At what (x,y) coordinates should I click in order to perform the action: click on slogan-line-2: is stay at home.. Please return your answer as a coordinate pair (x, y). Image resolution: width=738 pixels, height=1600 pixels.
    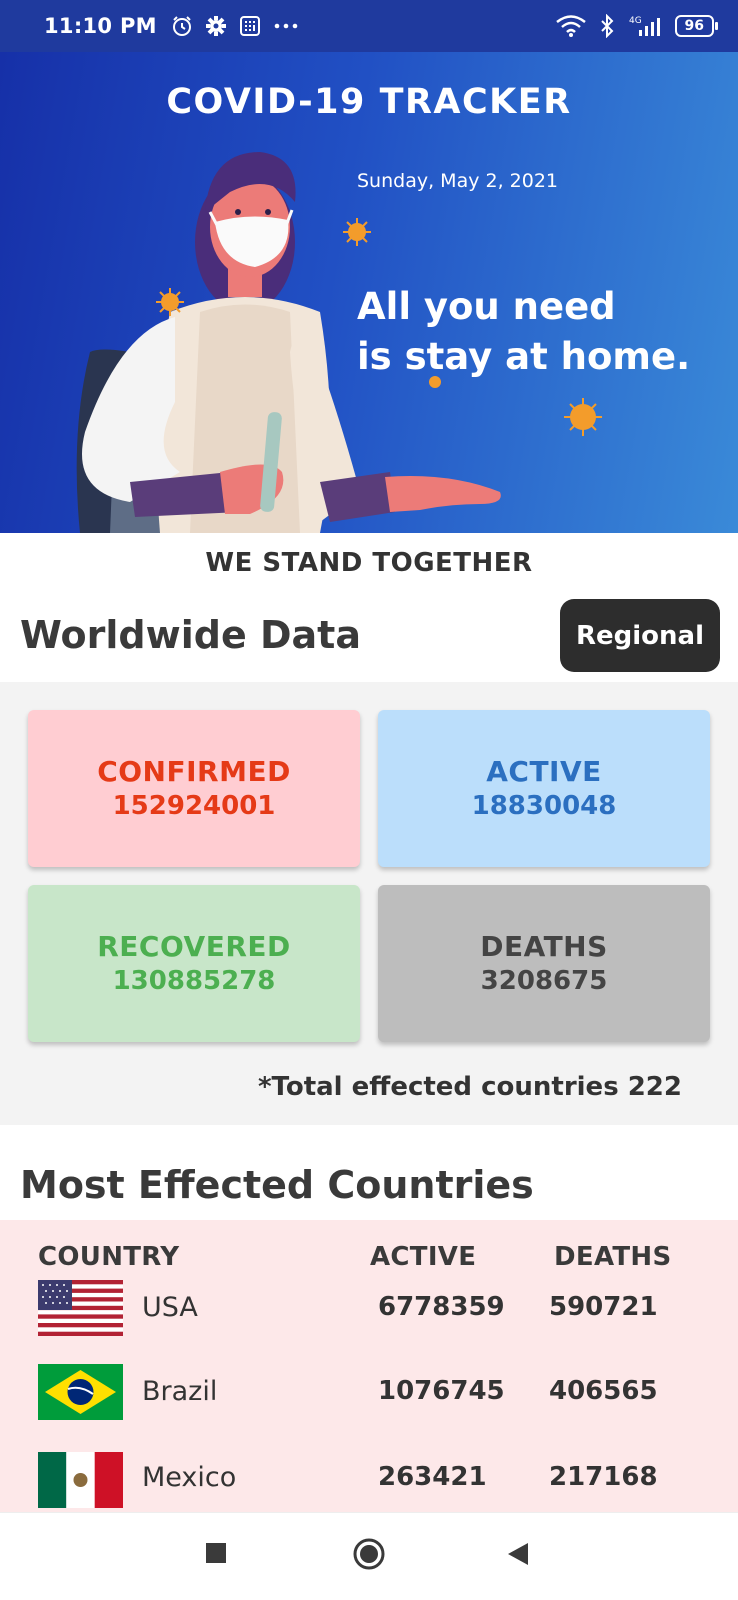
    Looking at the image, I should click on (524, 356).